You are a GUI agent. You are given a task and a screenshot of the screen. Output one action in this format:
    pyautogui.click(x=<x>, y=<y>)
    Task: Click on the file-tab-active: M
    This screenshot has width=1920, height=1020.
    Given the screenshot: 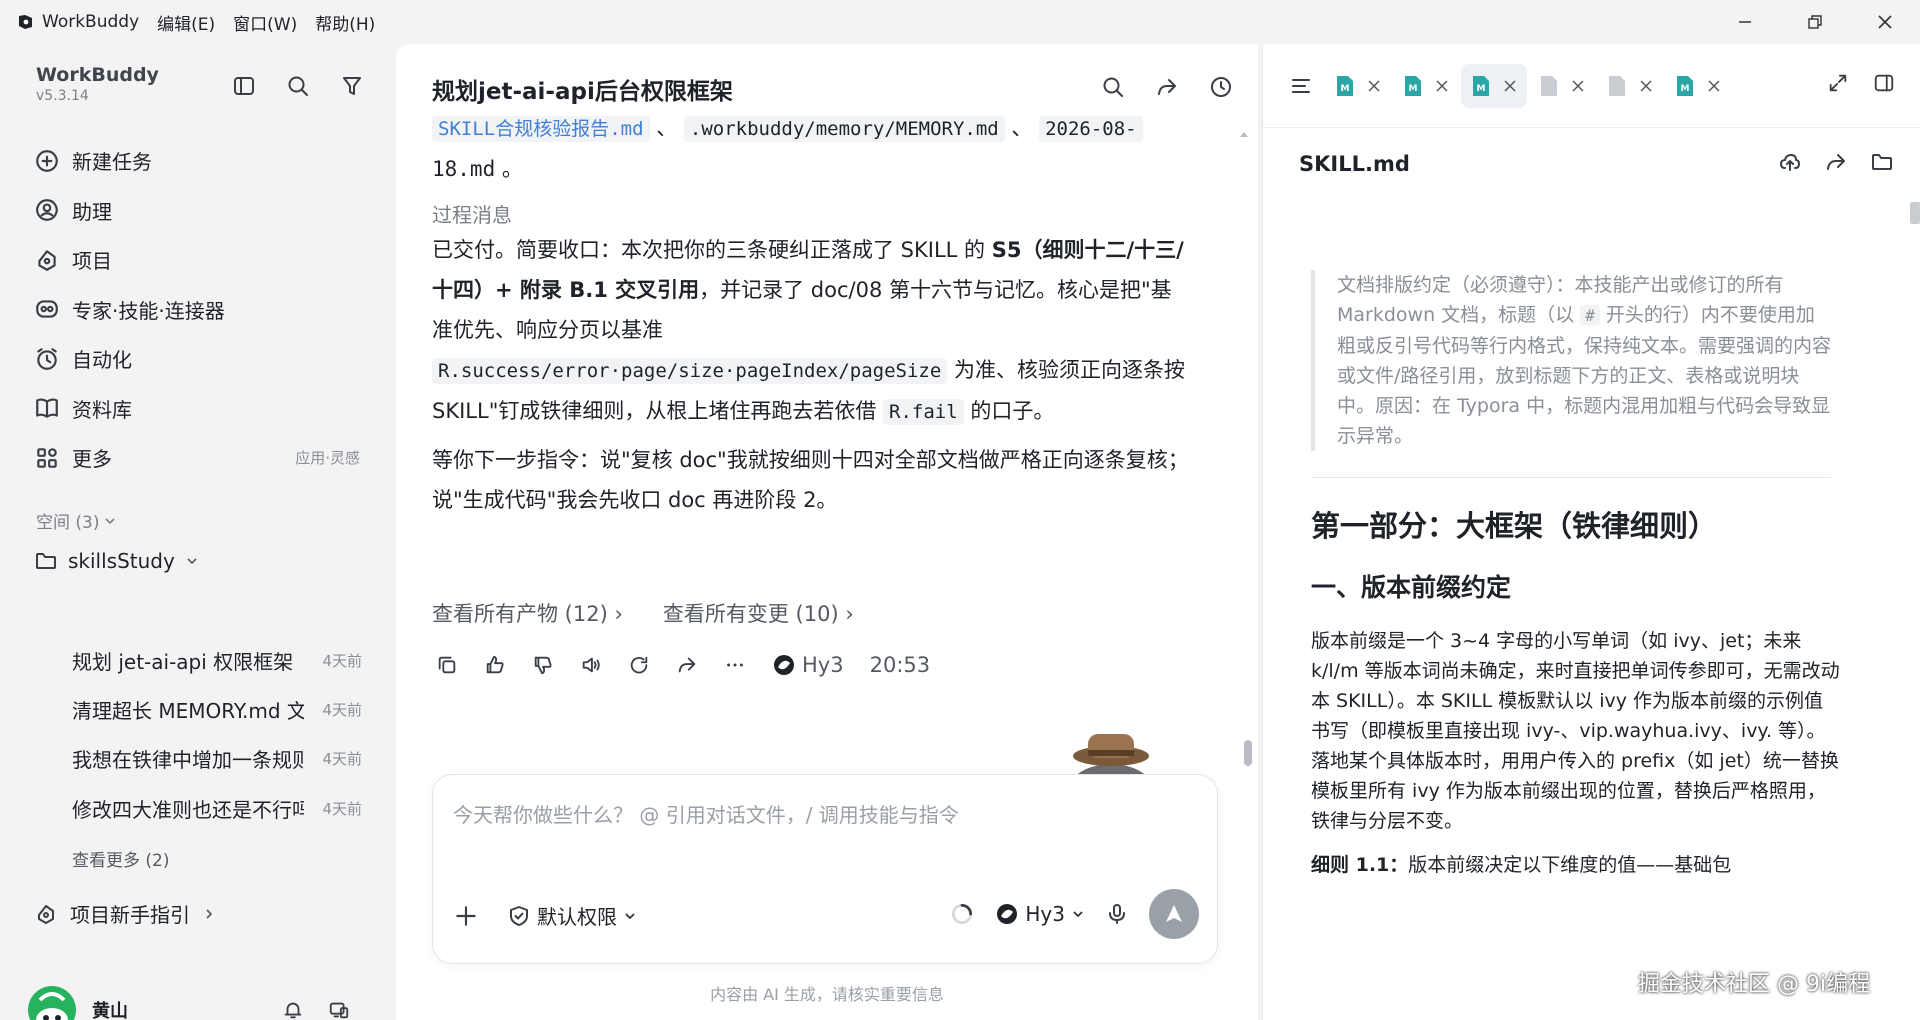 What is the action you would take?
    pyautogui.click(x=1494, y=85)
    